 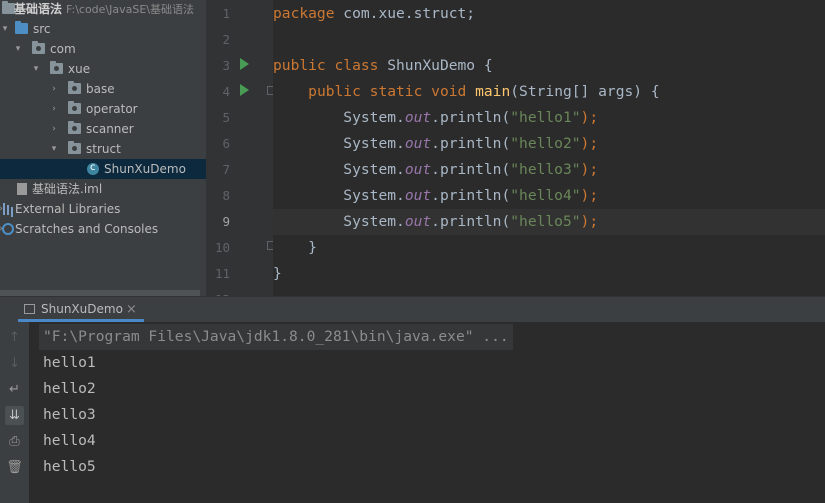 I want to click on print-icon: ⎙, so click(x=14, y=441).